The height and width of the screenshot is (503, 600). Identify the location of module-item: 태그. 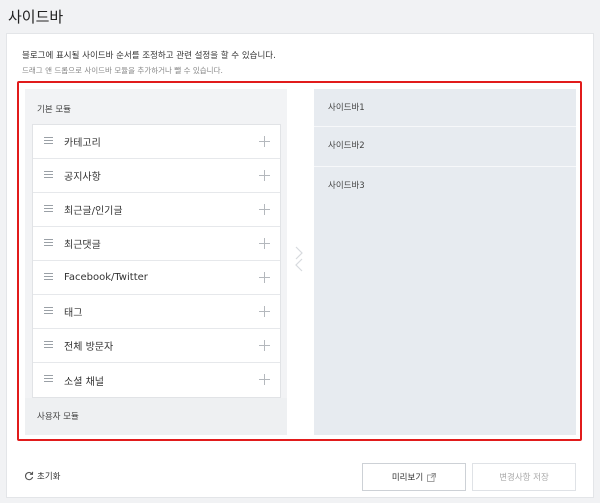
(156, 312).